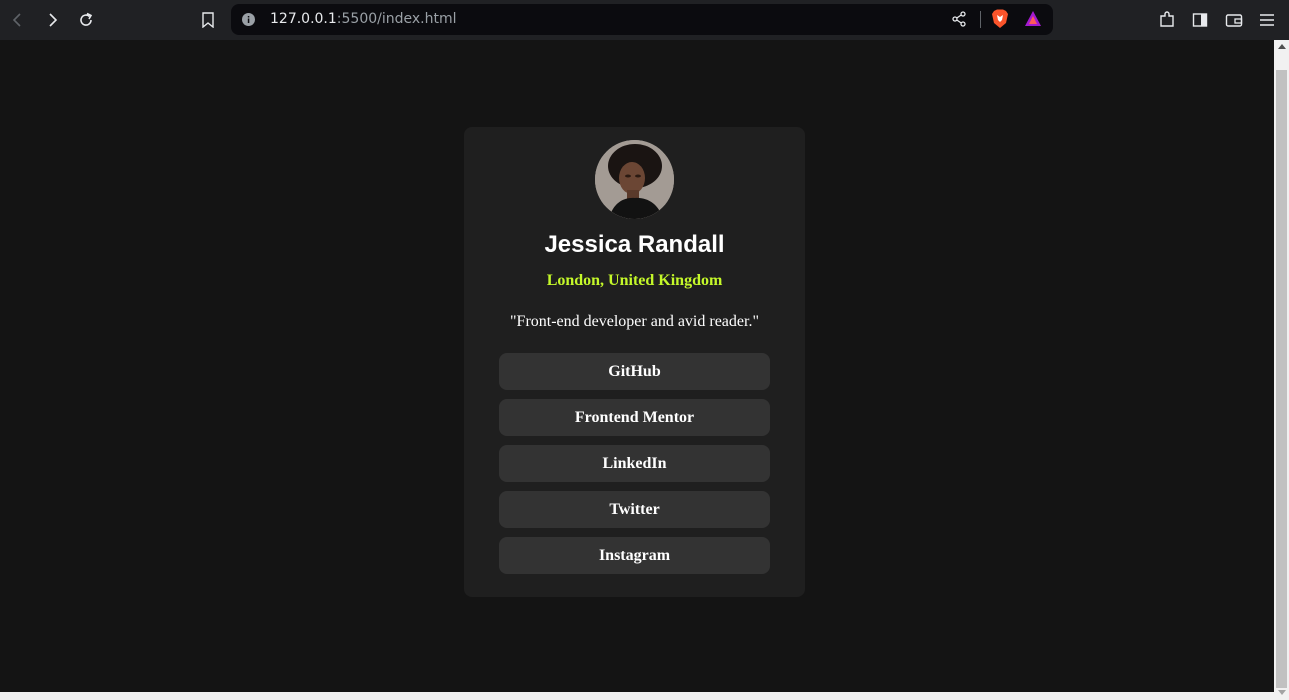  What do you see at coordinates (1033, 21) in the screenshot?
I see `brave-rewards-icon` at bounding box center [1033, 21].